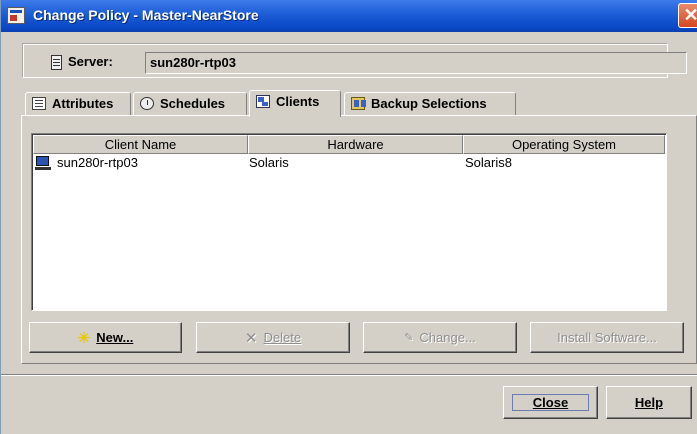 The width and height of the screenshot is (697, 434). What do you see at coordinates (140, 144) in the screenshot?
I see `column-header-client-name: Client Name` at bounding box center [140, 144].